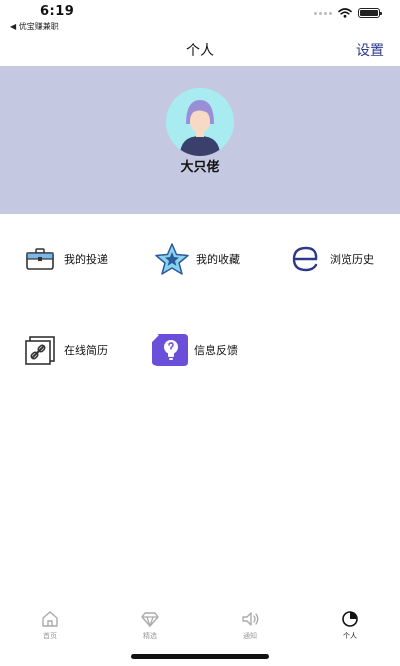  I want to click on tab-label: 首页, so click(50, 636).